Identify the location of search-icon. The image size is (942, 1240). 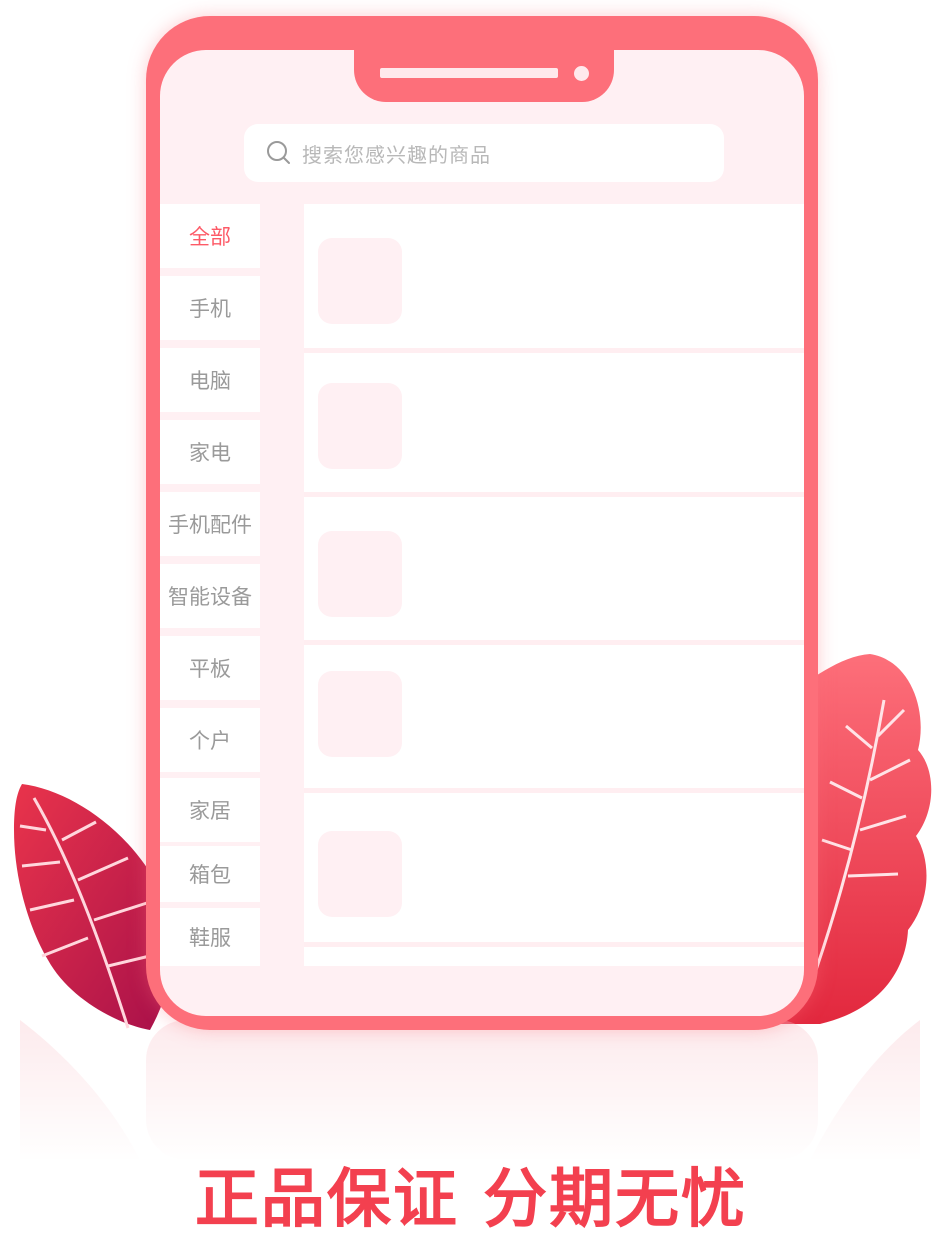
(279, 153).